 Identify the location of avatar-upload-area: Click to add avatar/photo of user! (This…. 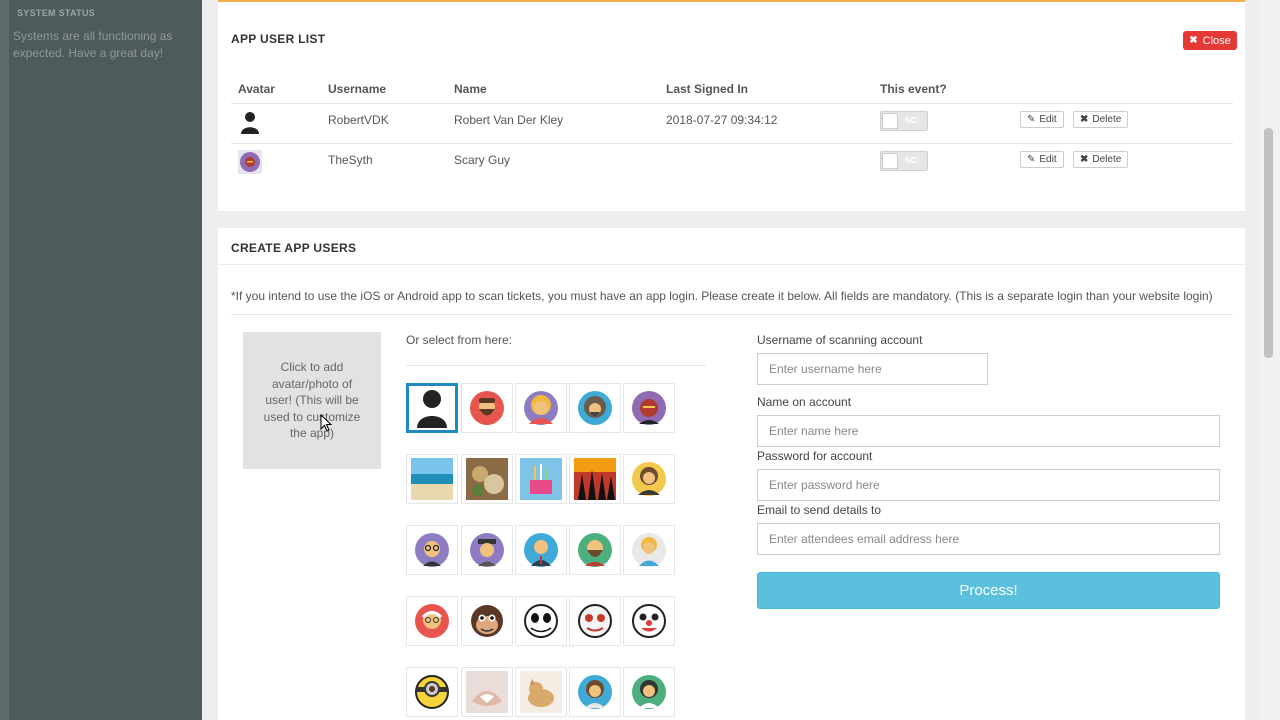
(312, 400).